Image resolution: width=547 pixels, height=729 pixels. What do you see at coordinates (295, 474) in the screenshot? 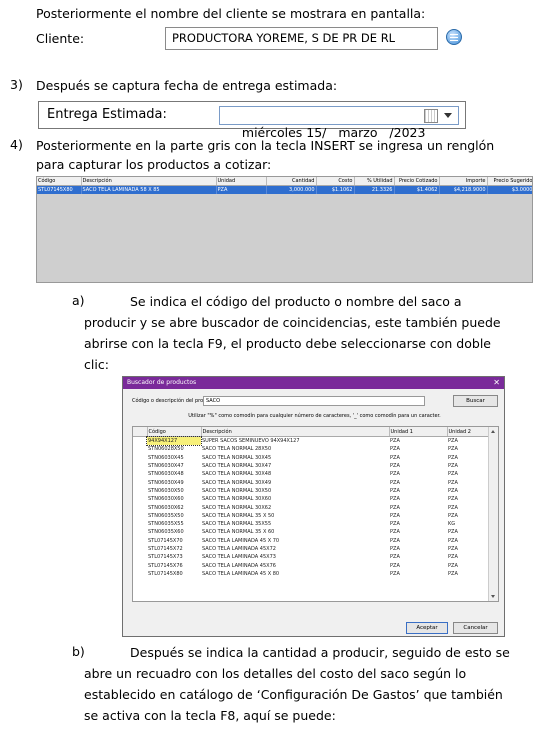
I see `result-description: SACO TELA NORMAL 30X48` at bounding box center [295, 474].